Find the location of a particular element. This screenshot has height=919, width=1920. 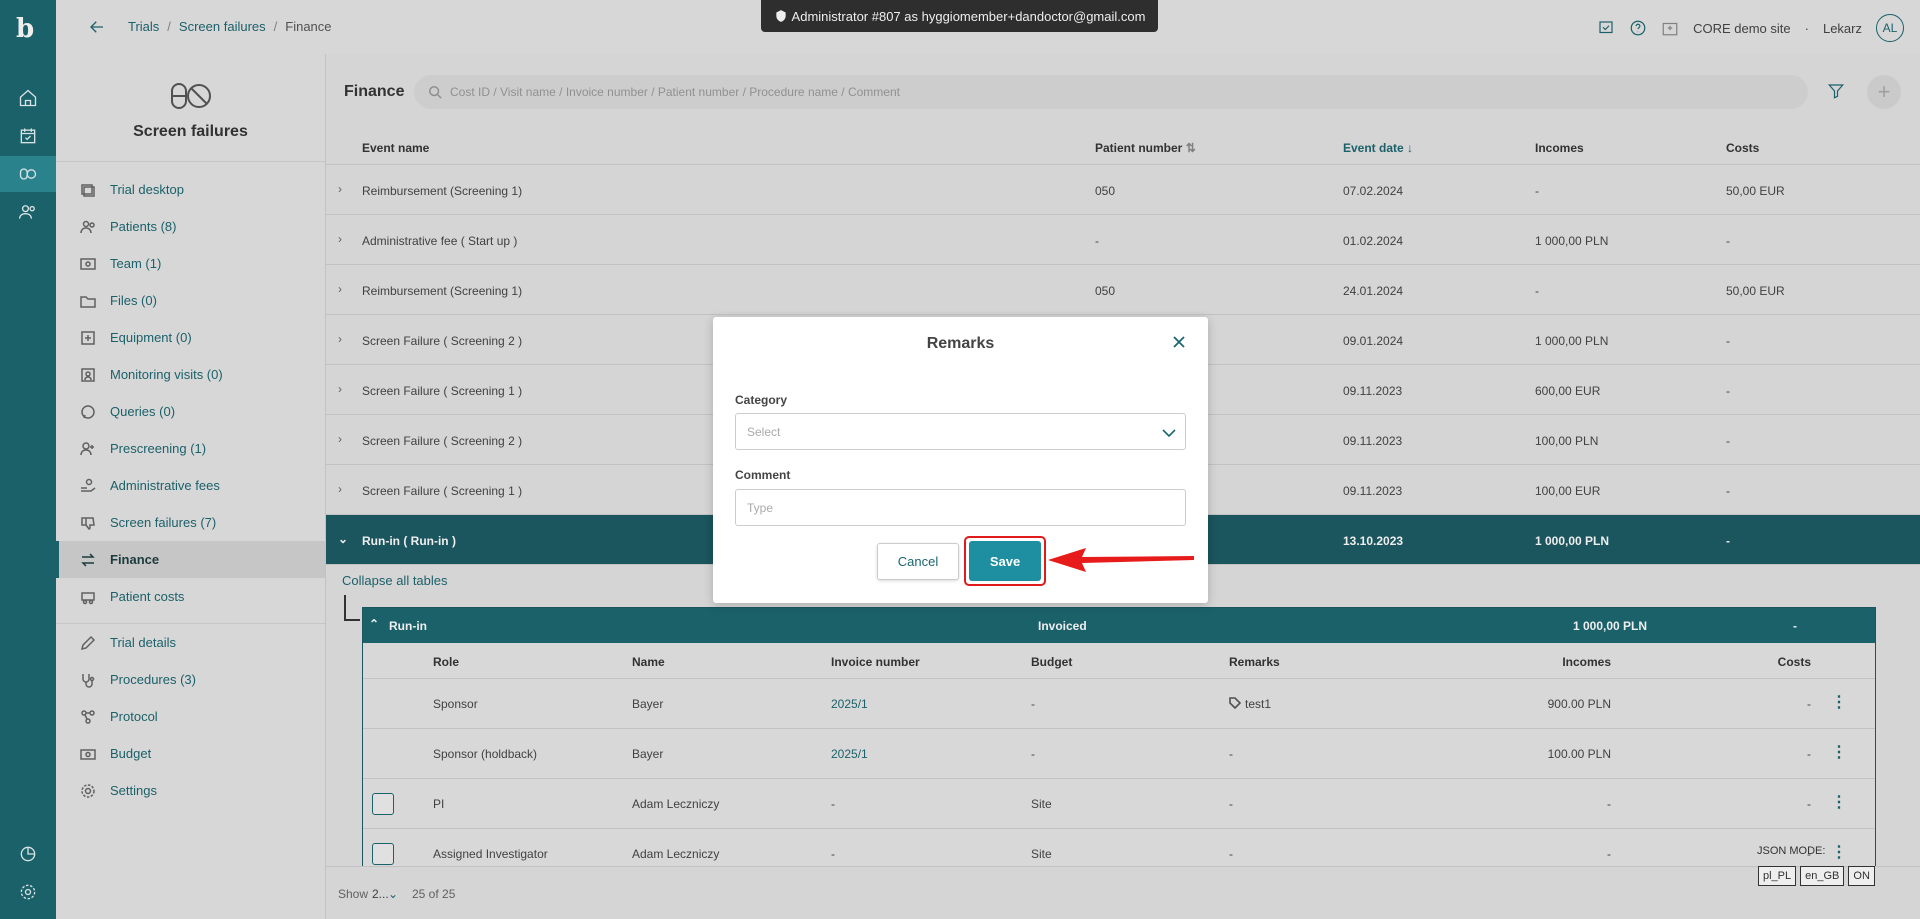

cancel-button: Cancel is located at coordinates (918, 561).